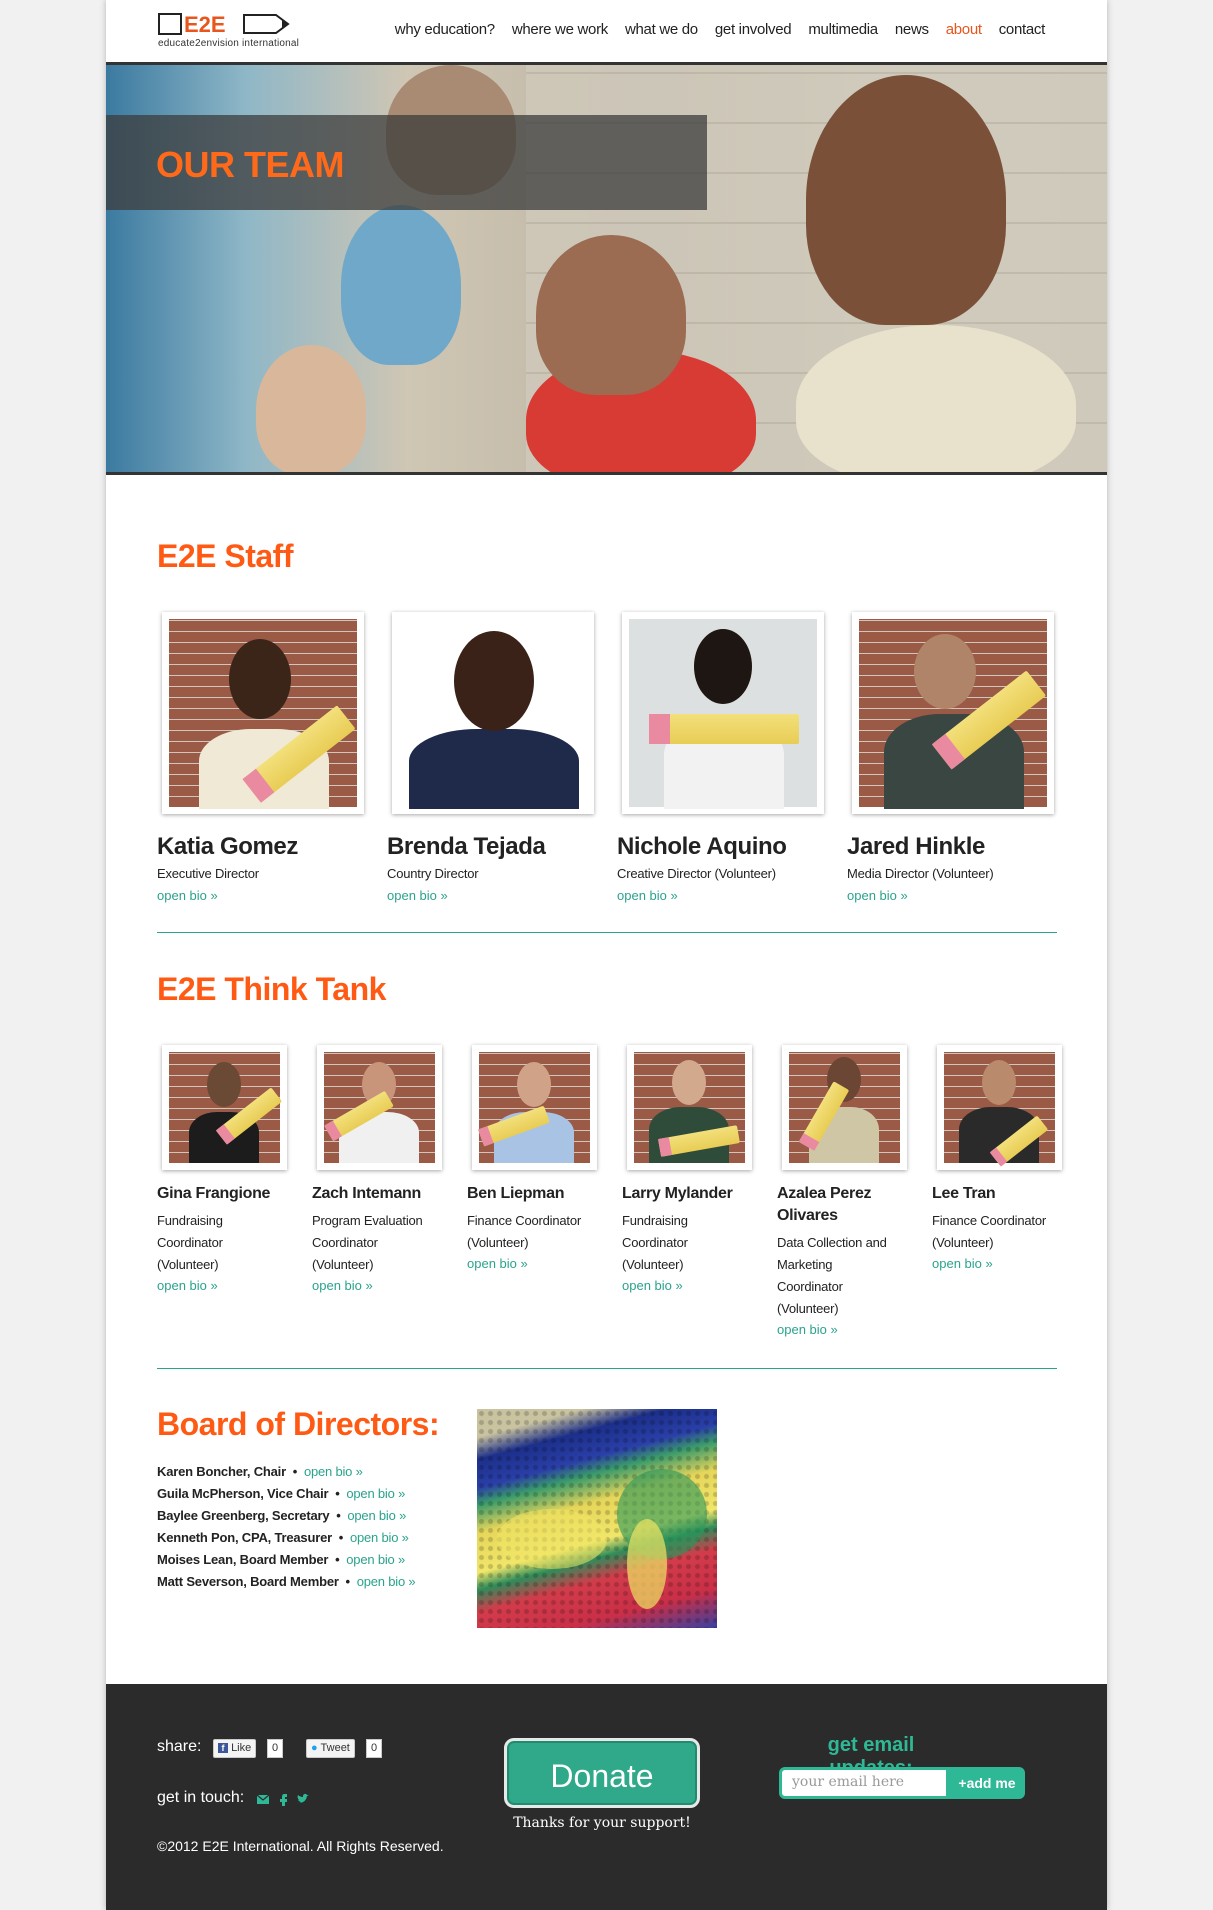 Image resolution: width=1213 pixels, height=1910 pixels. I want to click on twitter-icon, so click(303, 1799).